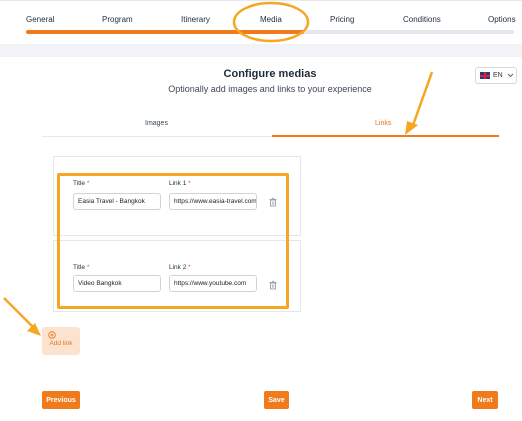  I want to click on language-selector: EN, so click(496, 75).